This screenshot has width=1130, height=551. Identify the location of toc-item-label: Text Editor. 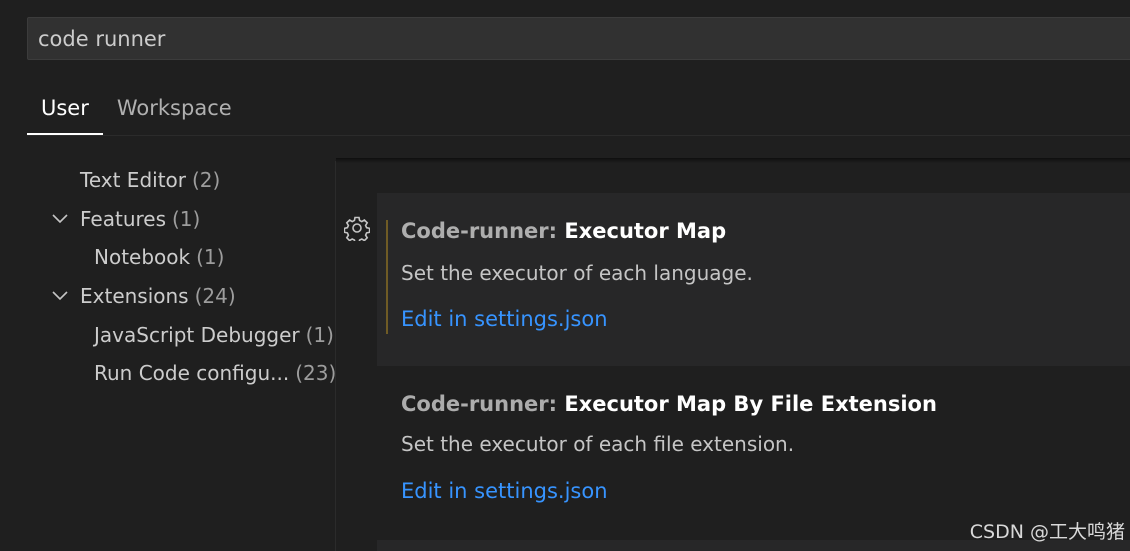
(133, 180).